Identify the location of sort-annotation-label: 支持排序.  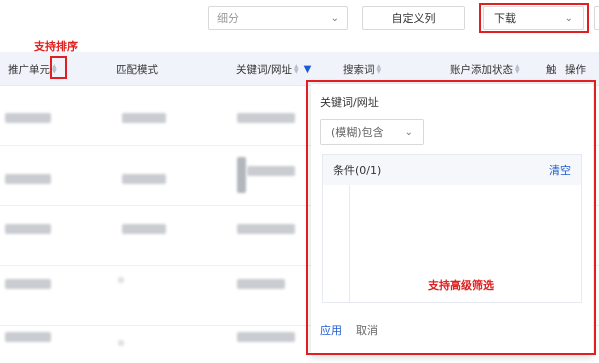
(56, 46).